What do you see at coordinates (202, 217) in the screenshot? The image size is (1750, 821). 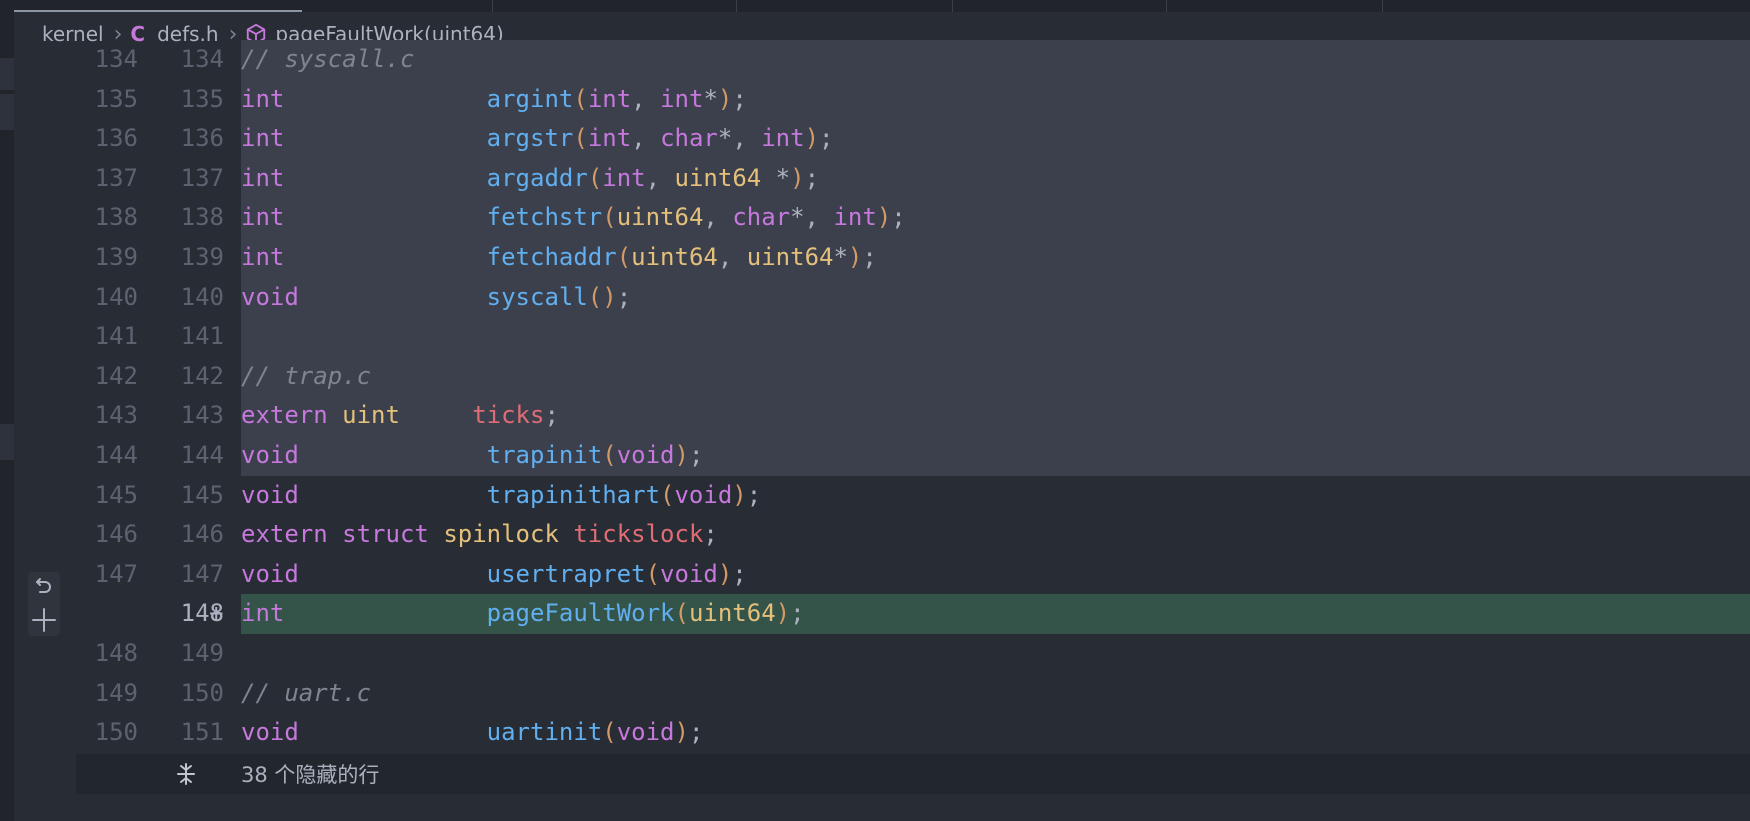 I see `modified-line-number: 138` at bounding box center [202, 217].